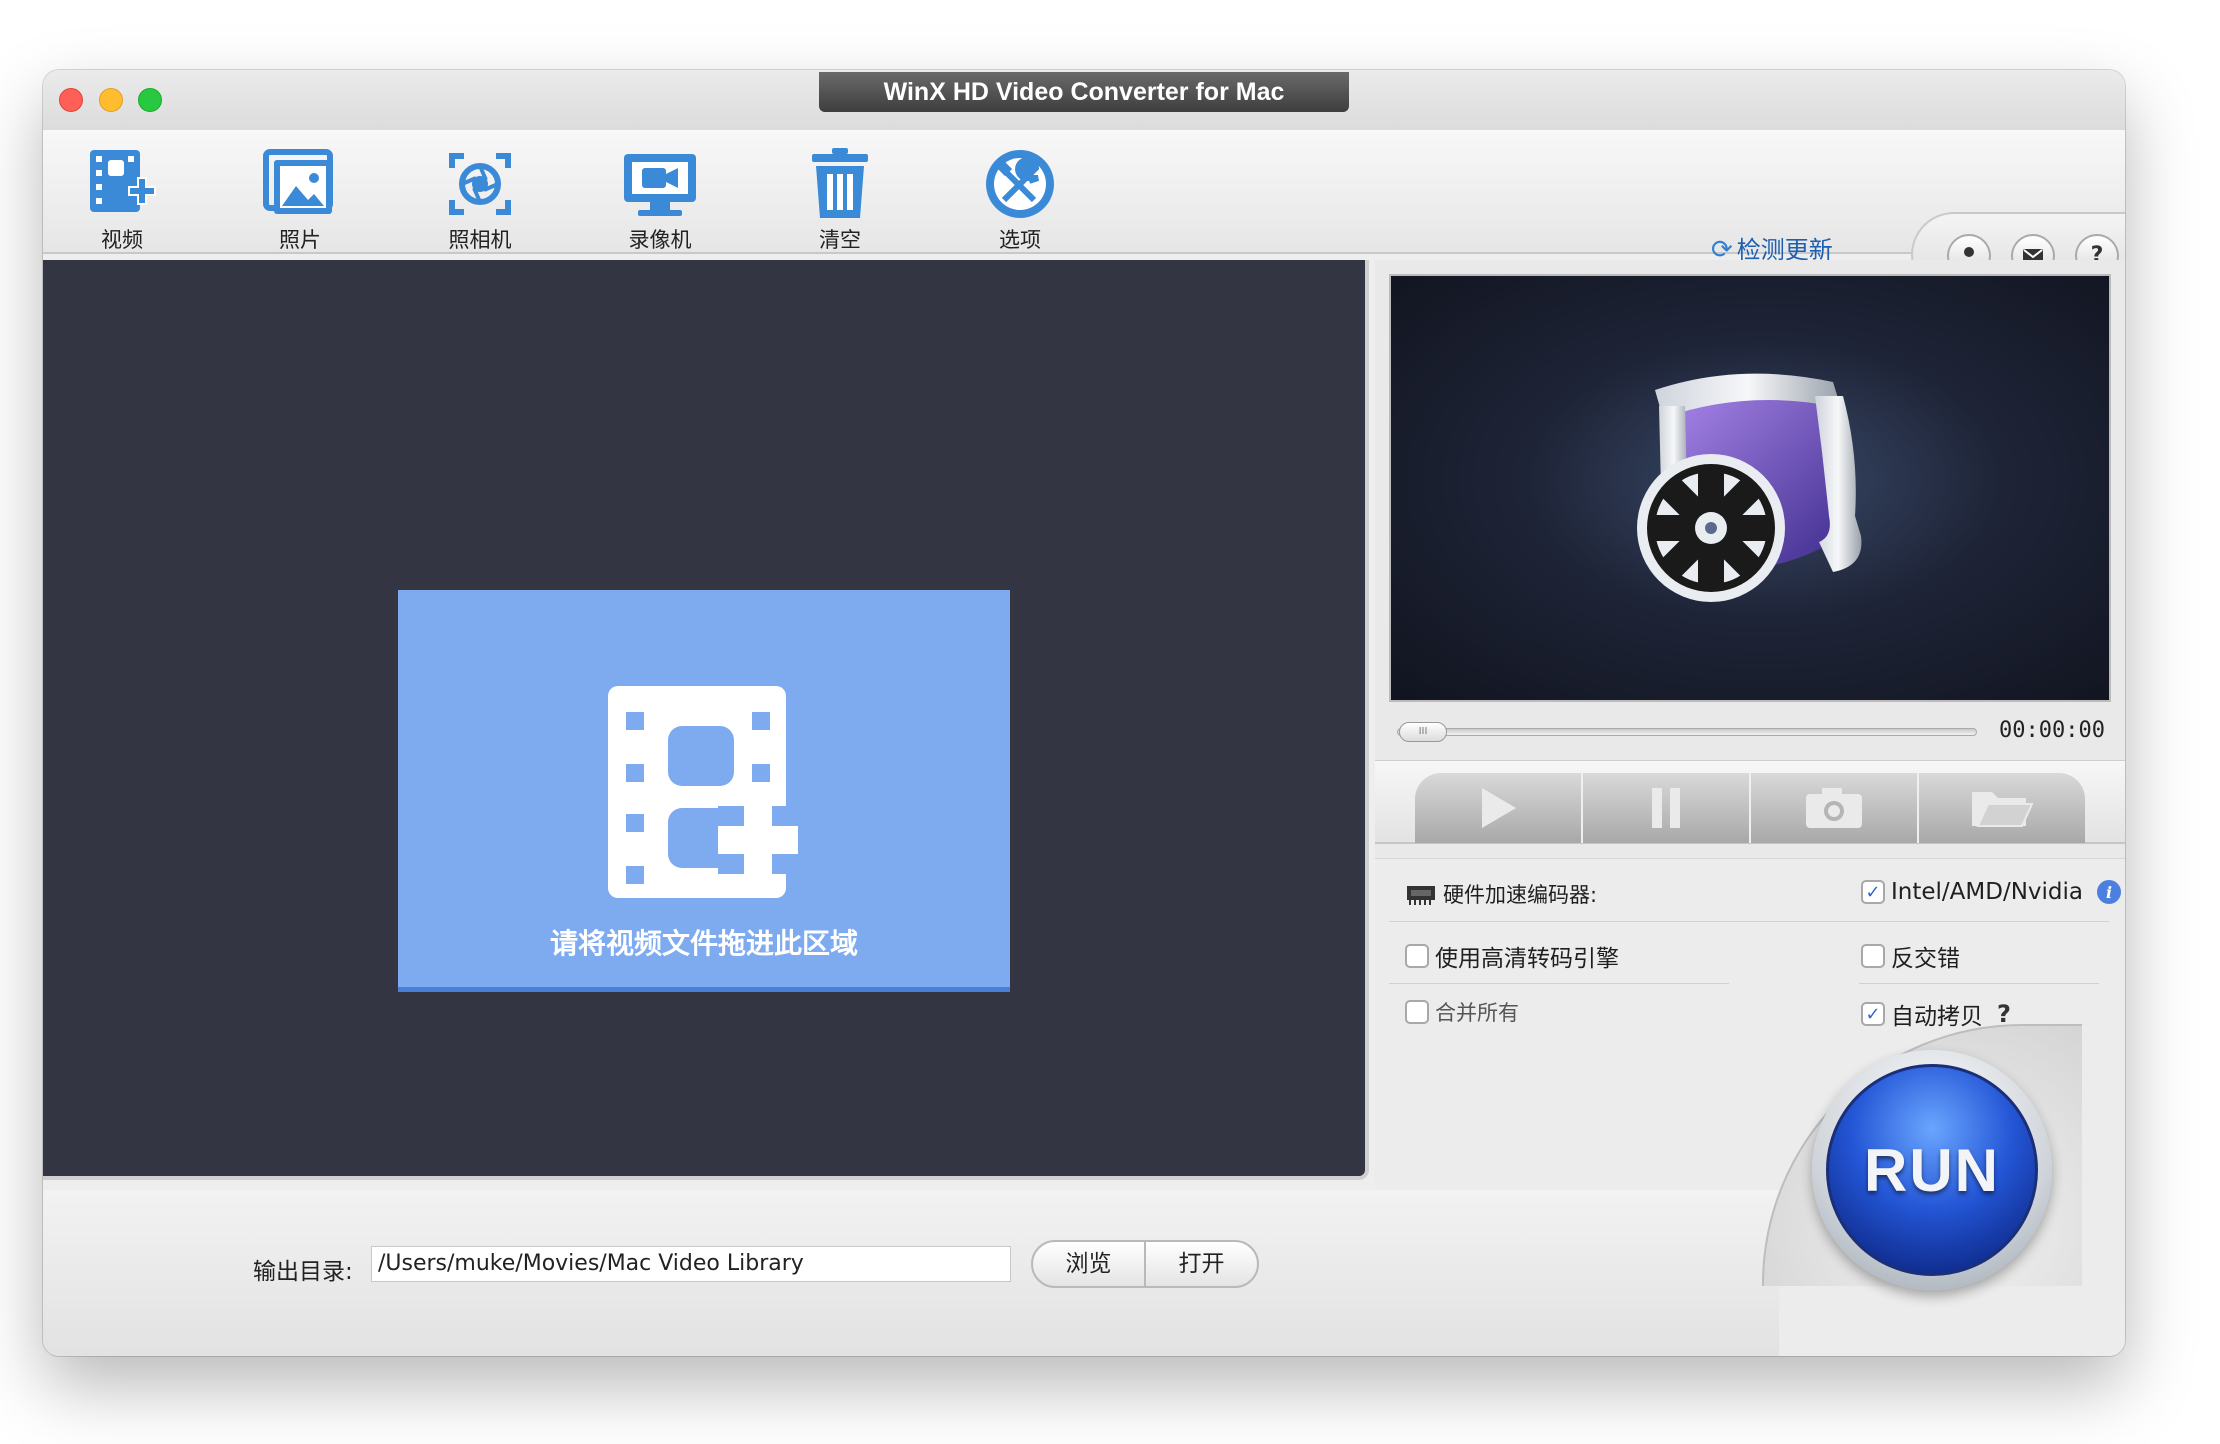 The image size is (2220, 1444). What do you see at coordinates (1477, 1013) in the screenshot?
I see `merge-all-label: 合并所有` at bounding box center [1477, 1013].